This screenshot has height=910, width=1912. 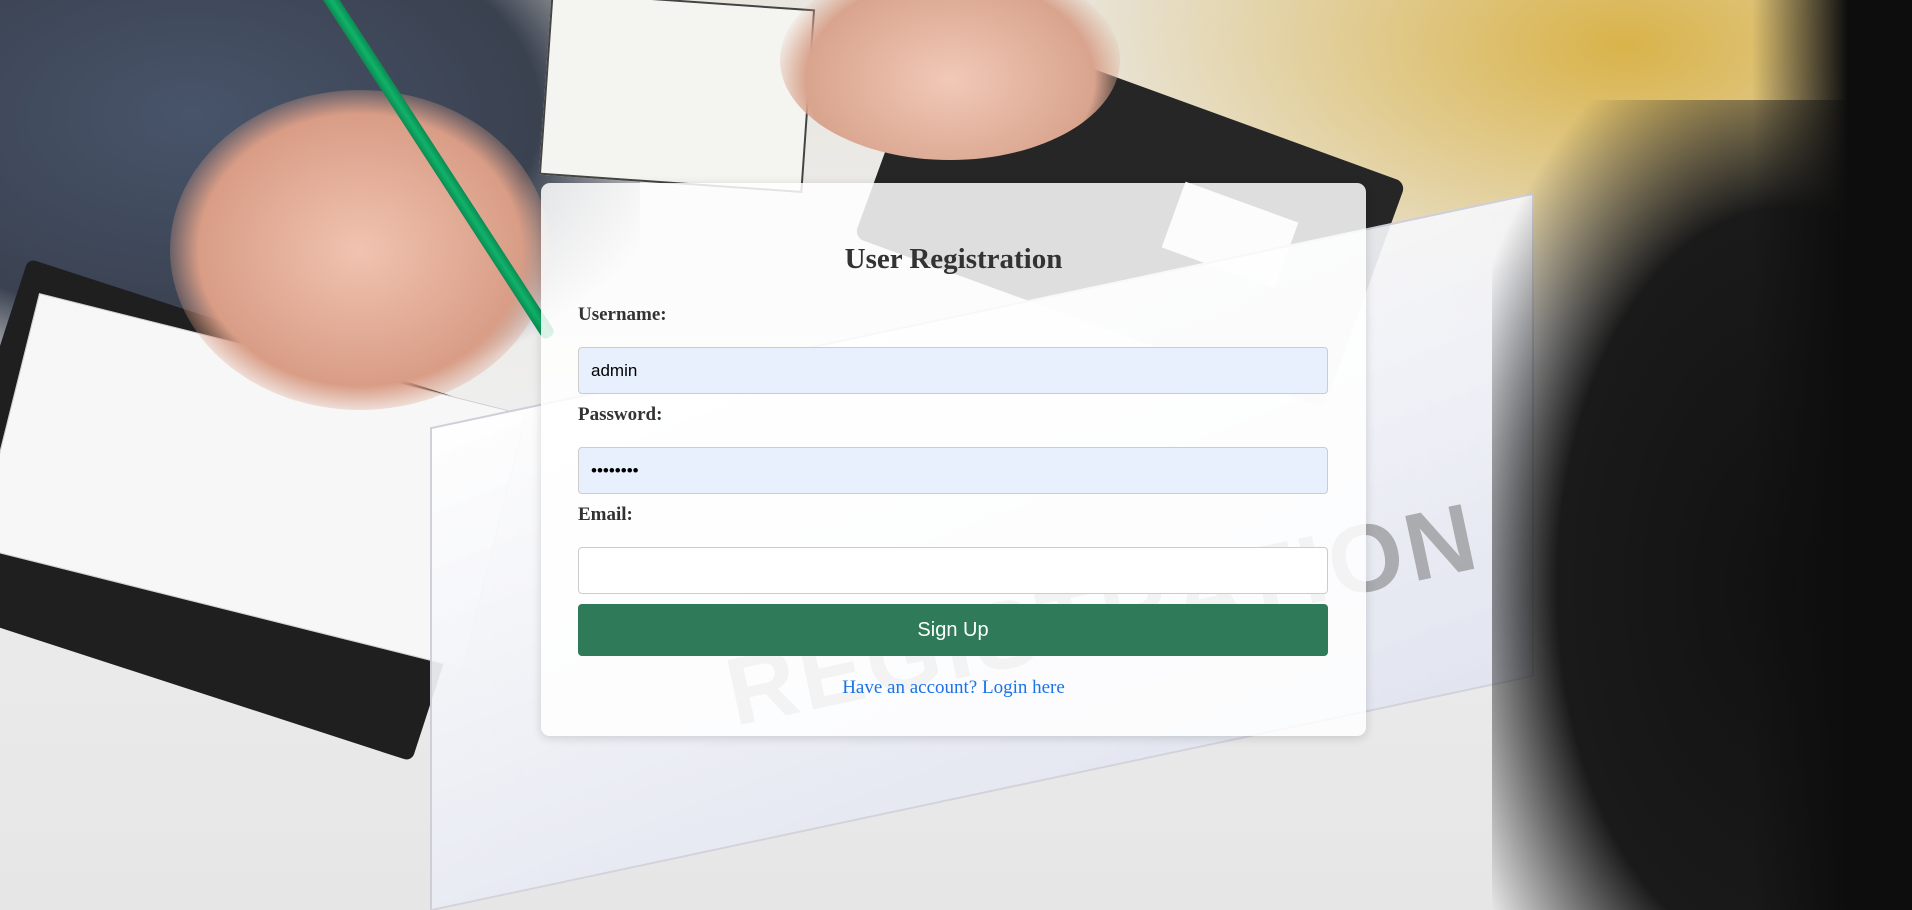 What do you see at coordinates (622, 314) in the screenshot?
I see `username-label: Username:` at bounding box center [622, 314].